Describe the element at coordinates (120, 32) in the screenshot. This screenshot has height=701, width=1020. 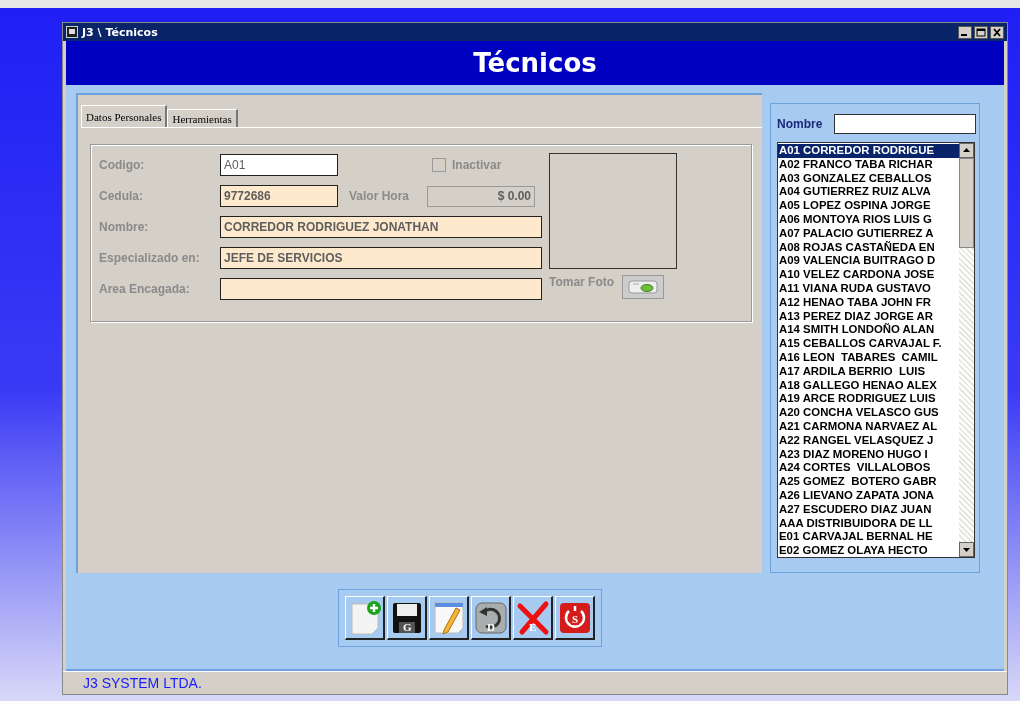
I see `window-title: J3 \ Técnicos` at that location.